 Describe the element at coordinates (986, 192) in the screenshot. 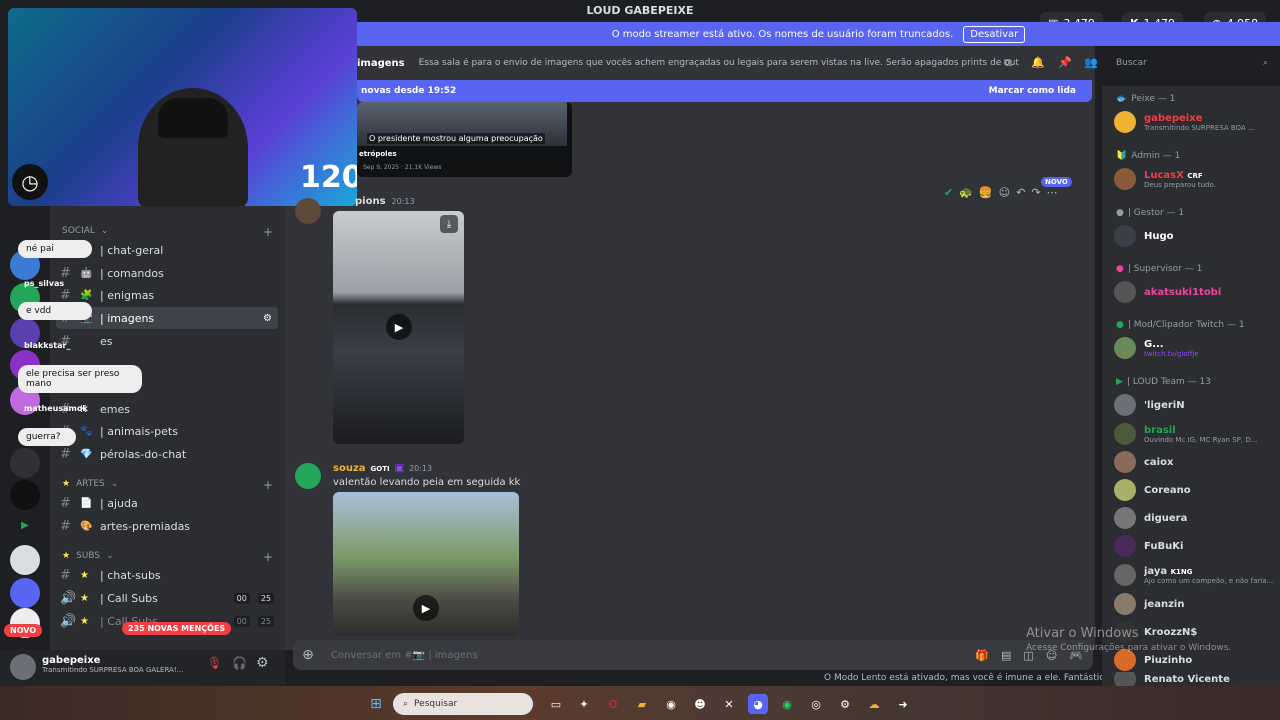

I see `reaction-icon: 🍔` at that location.